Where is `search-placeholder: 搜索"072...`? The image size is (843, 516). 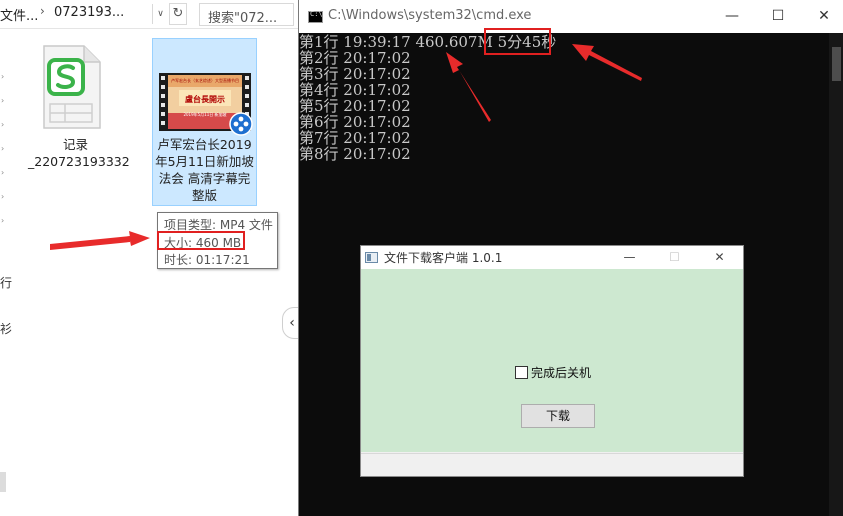 search-placeholder: 搜索"072... is located at coordinates (243, 18).